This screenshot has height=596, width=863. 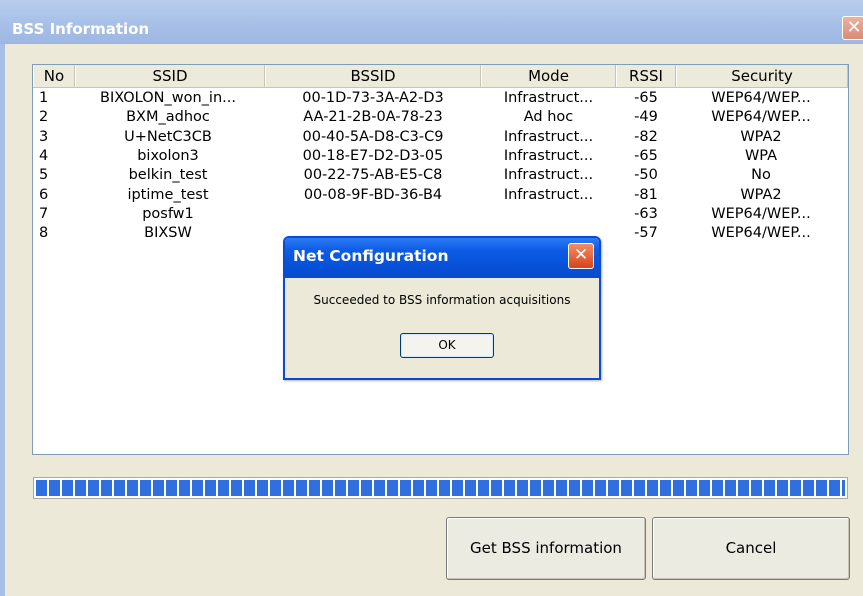 I want to click on cell-no: 8, so click(x=44, y=233).